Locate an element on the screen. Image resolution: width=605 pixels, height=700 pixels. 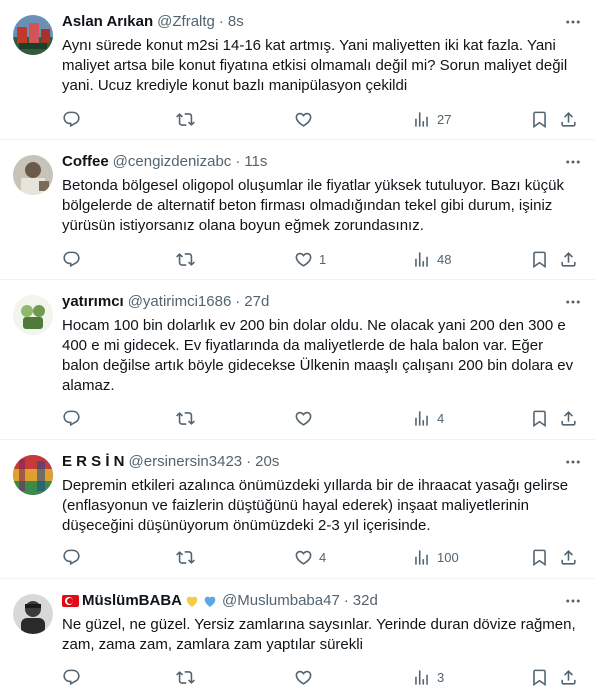
action-bar: 27 is located at coordinates (324, 119).